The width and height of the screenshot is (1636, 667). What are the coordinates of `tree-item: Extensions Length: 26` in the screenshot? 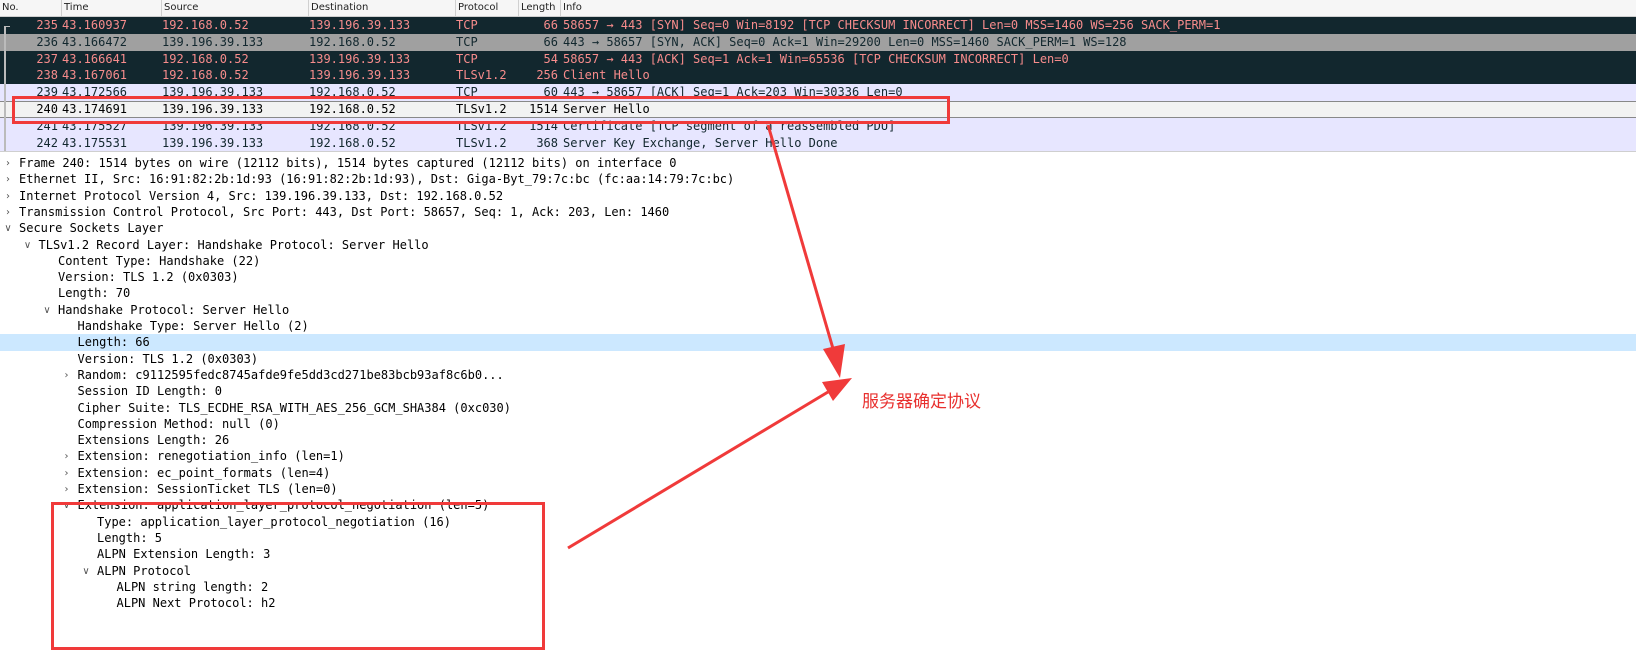 It's located at (818, 440).